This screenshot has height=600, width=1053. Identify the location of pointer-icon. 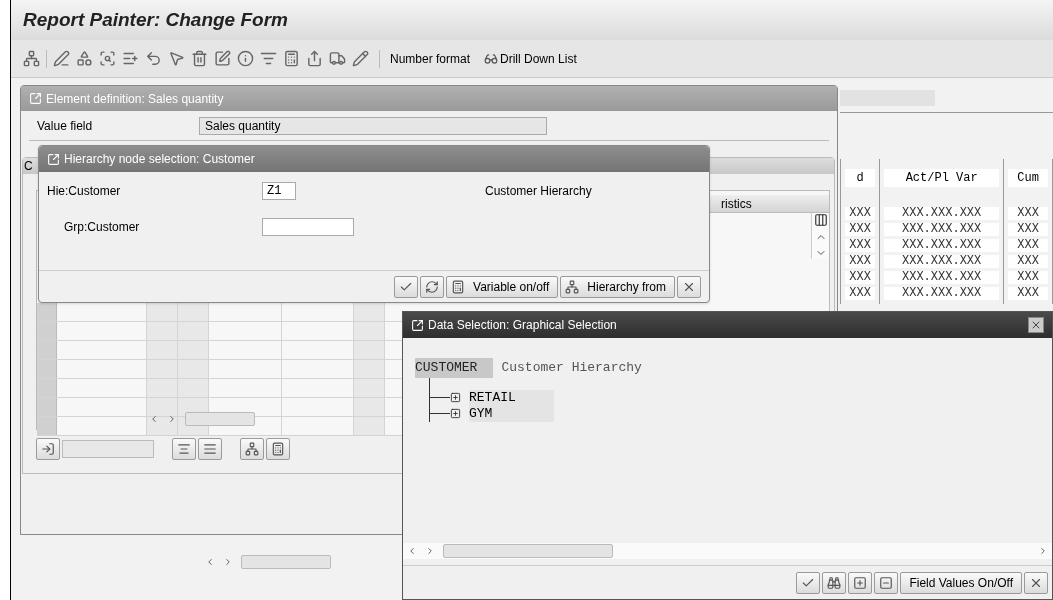
(176, 58).